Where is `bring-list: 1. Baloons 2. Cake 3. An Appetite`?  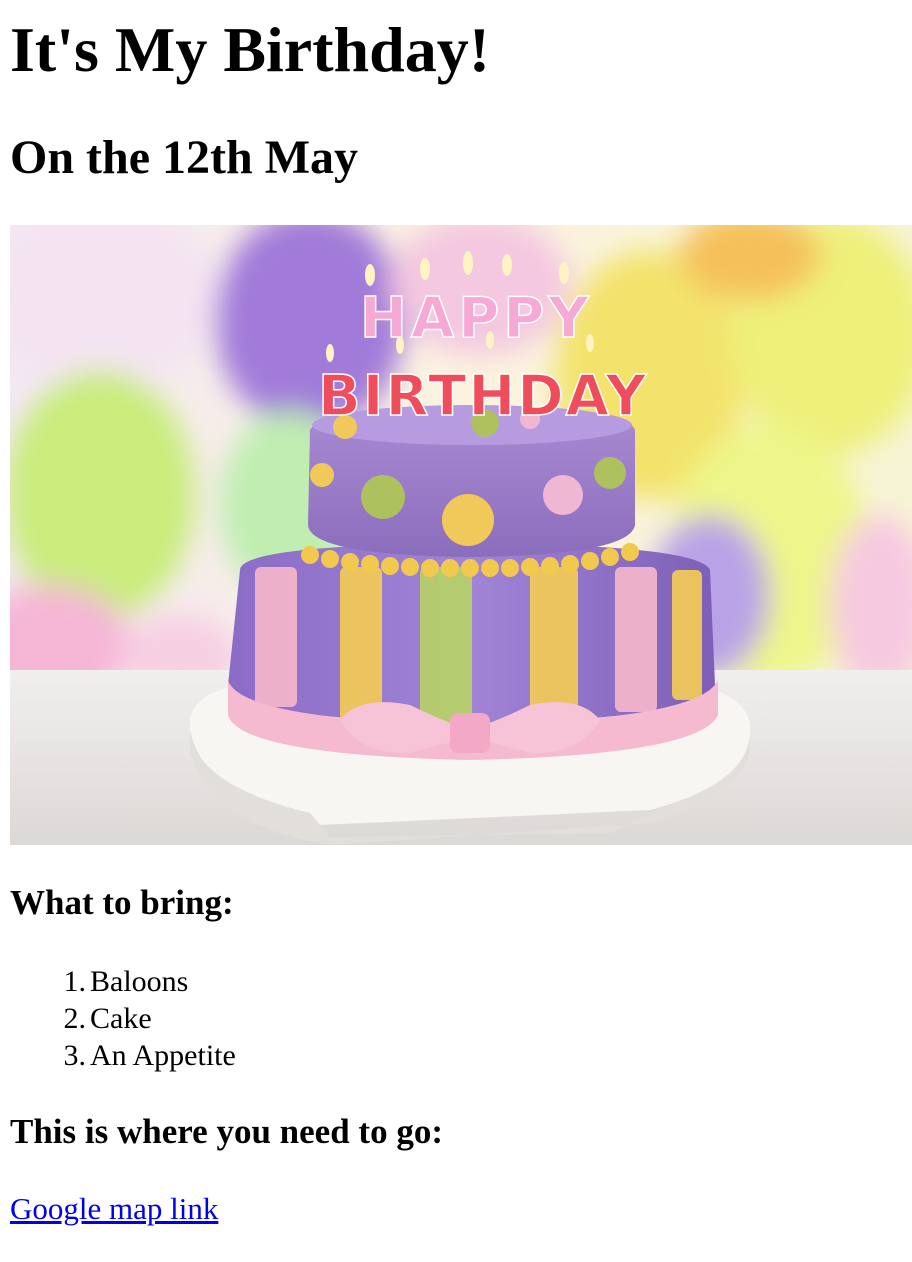
bring-list: 1. Baloons 2. Cake 3. An Appetite is located at coordinates (123, 1018).